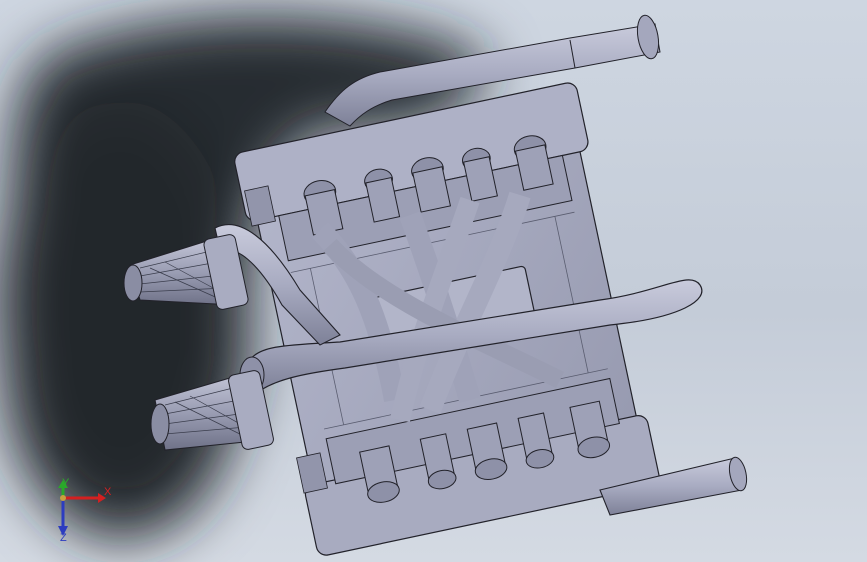 This screenshot has width=867, height=562. What do you see at coordinates (63, 538) in the screenshot?
I see `z-axis-label: Z` at bounding box center [63, 538].